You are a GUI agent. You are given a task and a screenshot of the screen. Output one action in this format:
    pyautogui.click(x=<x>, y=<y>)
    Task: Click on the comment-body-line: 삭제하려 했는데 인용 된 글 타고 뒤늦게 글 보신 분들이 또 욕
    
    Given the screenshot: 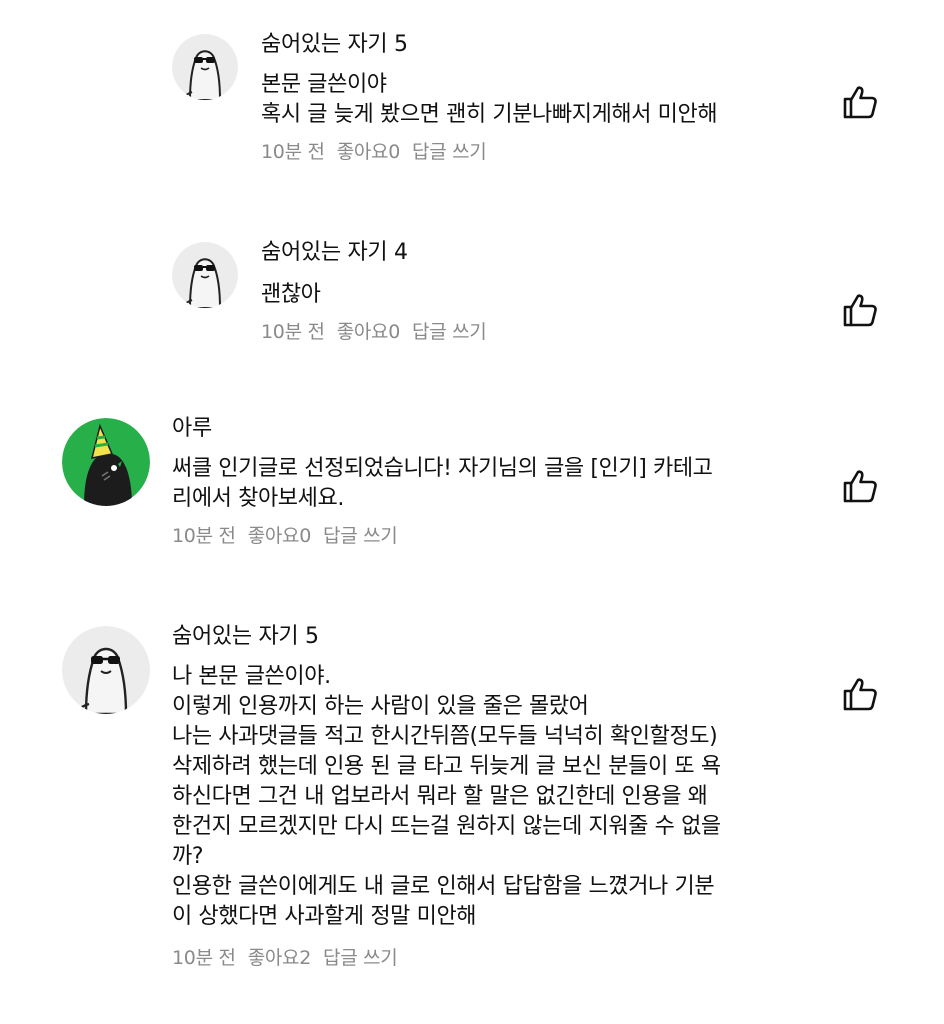 What is the action you would take?
    pyautogui.click(x=446, y=766)
    